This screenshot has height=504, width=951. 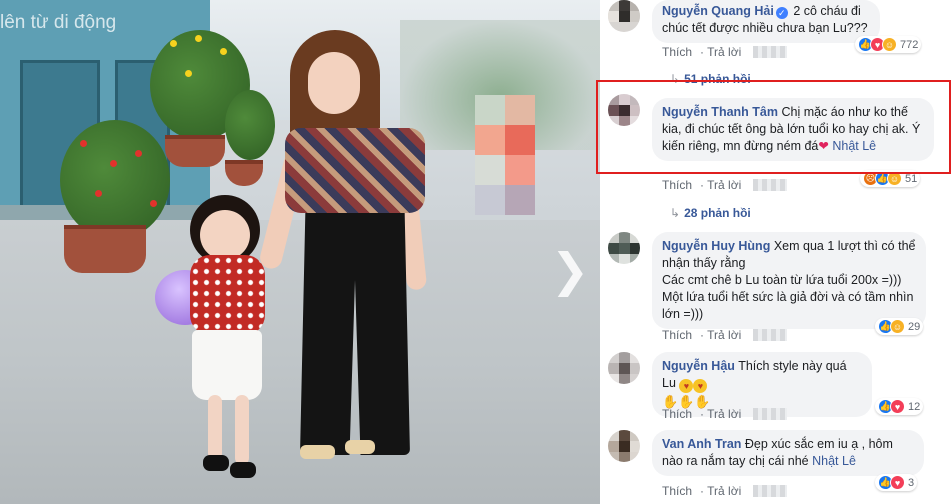 I want to click on comment-author: Nguyễn Hậu, so click(x=698, y=366).